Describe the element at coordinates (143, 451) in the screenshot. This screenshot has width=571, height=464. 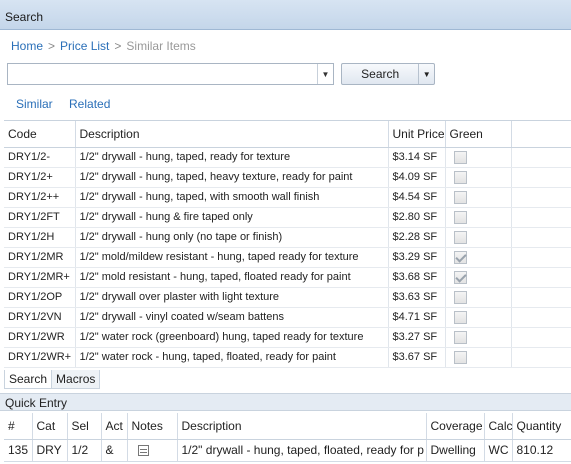
I see `notes-icon` at that location.